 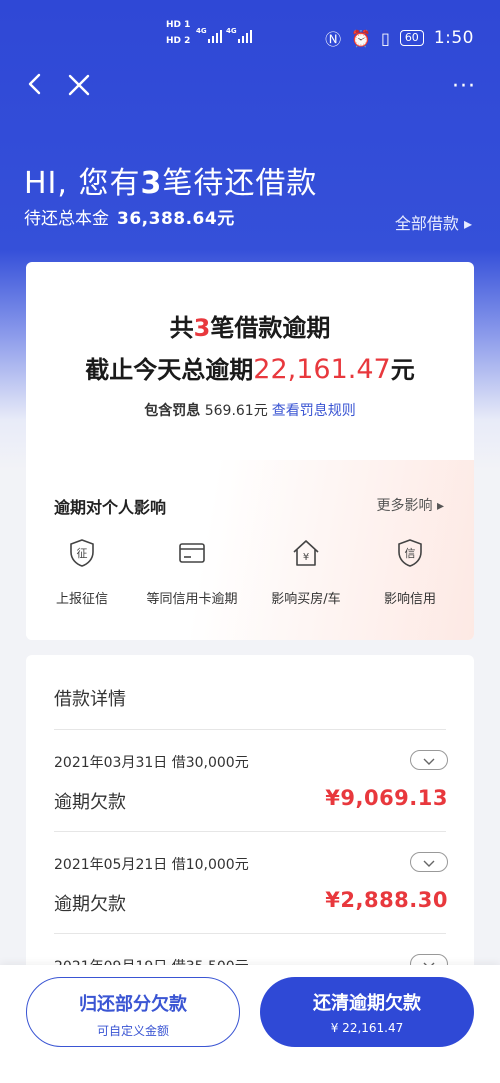 What do you see at coordinates (169, 370) in the screenshot?
I see `line2-prefix: 截止今天总逾期` at bounding box center [169, 370].